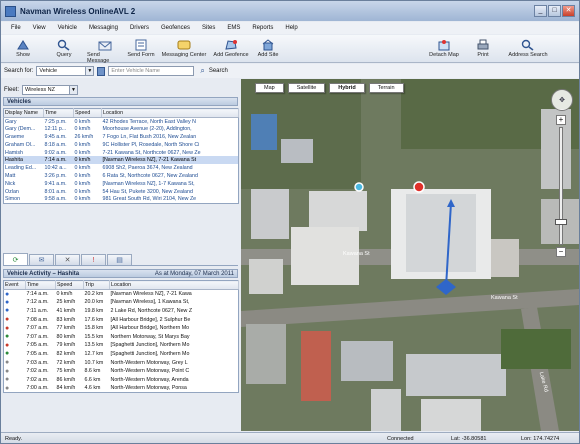 This screenshot has height=444, width=580. What do you see at coordinates (119, 259) in the screenshot?
I see `tab-reports: ▤` at bounding box center [119, 259].